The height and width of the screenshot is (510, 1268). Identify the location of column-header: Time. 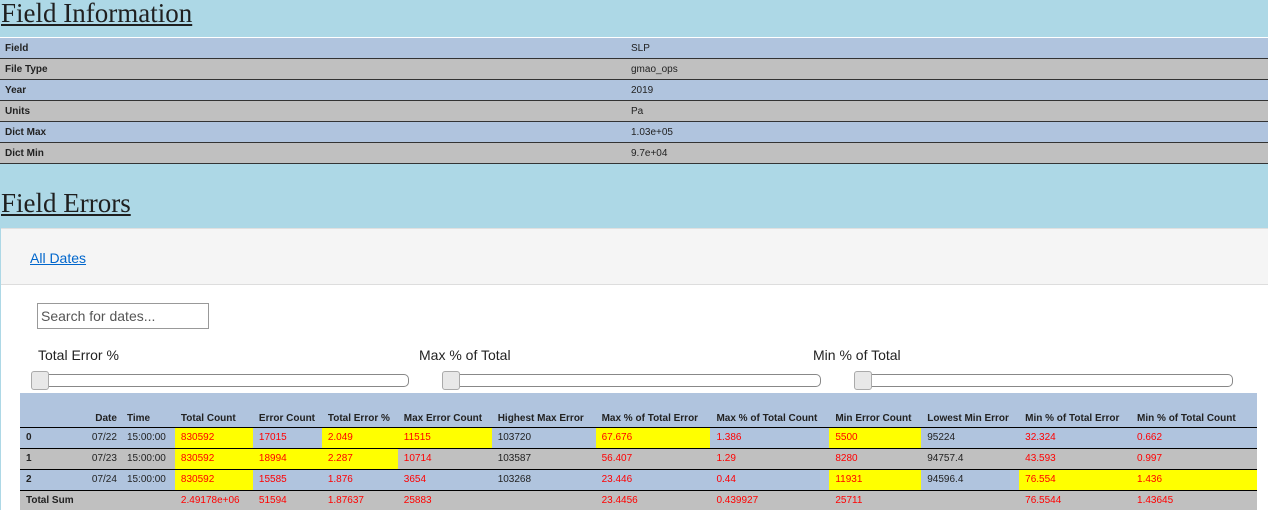
(147, 410).